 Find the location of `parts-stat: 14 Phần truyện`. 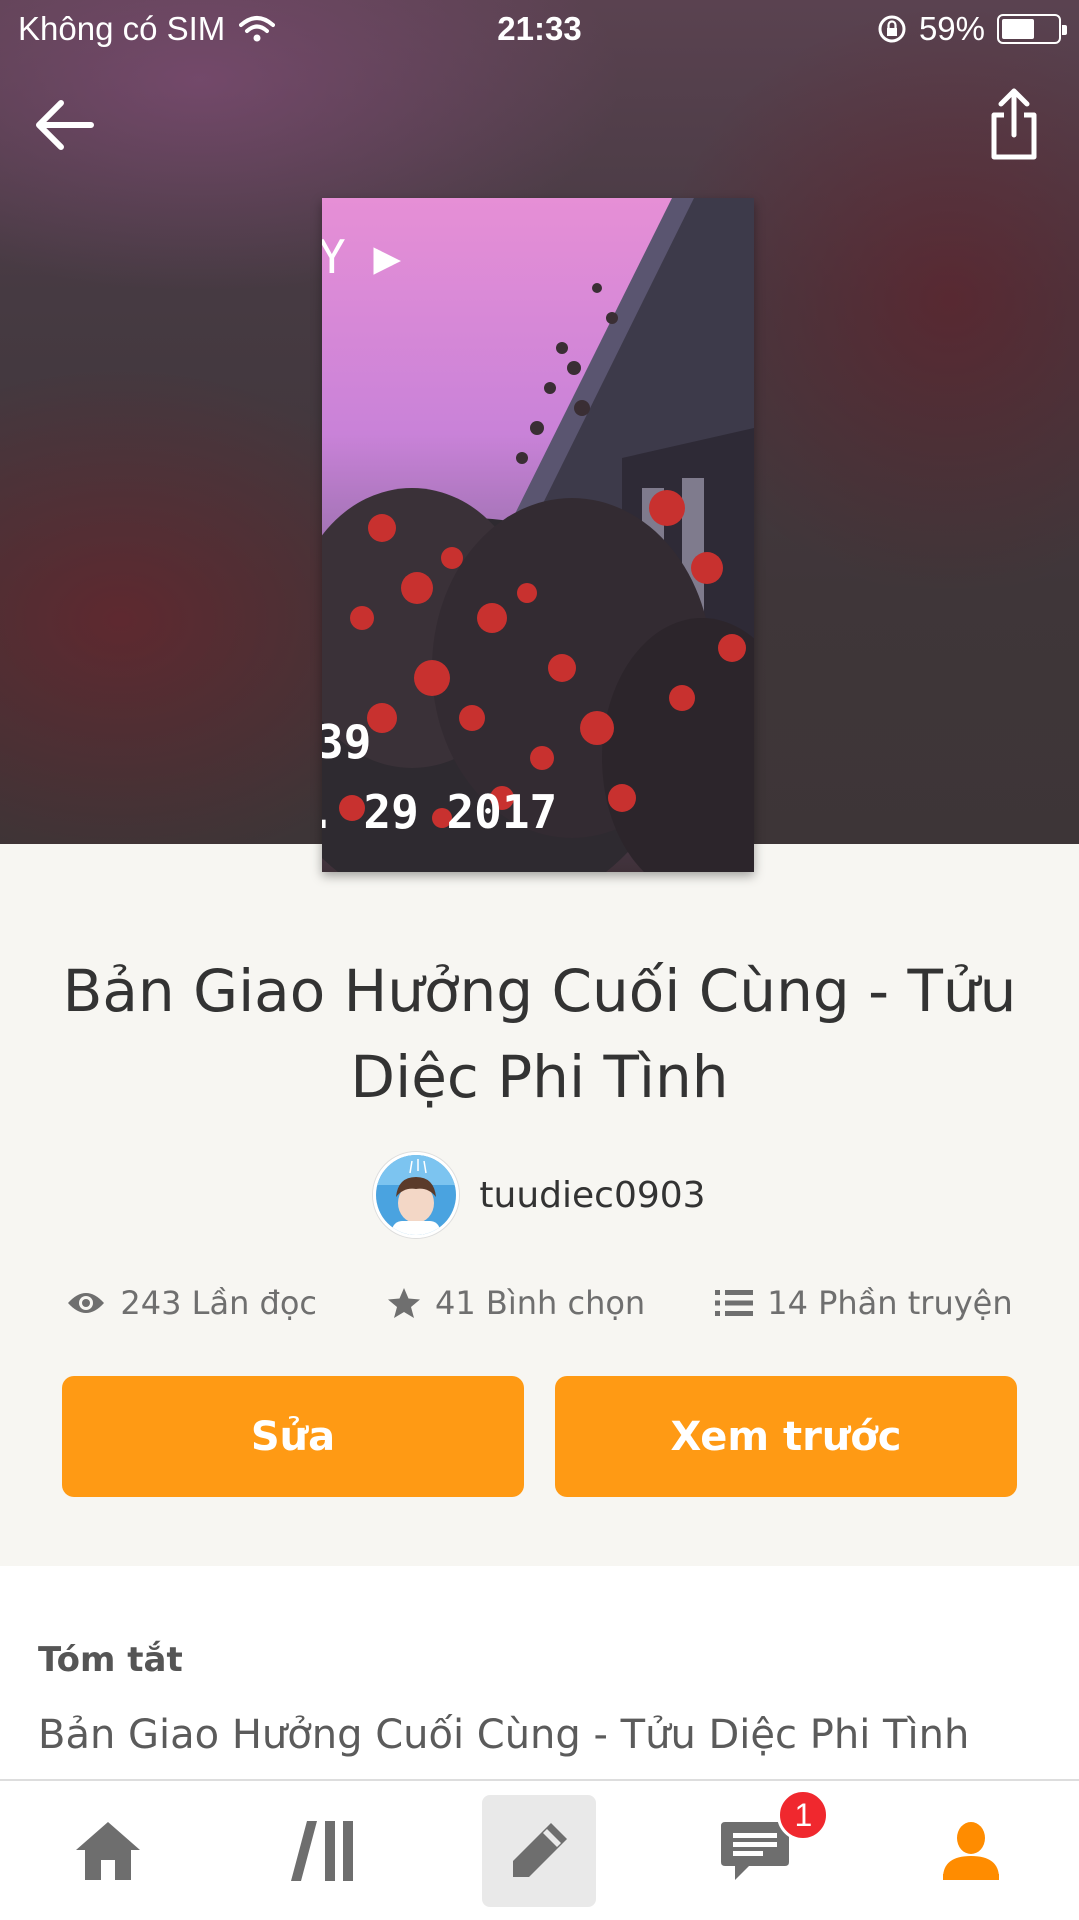

parts-stat: 14 Phần truyện is located at coordinates (864, 1303).